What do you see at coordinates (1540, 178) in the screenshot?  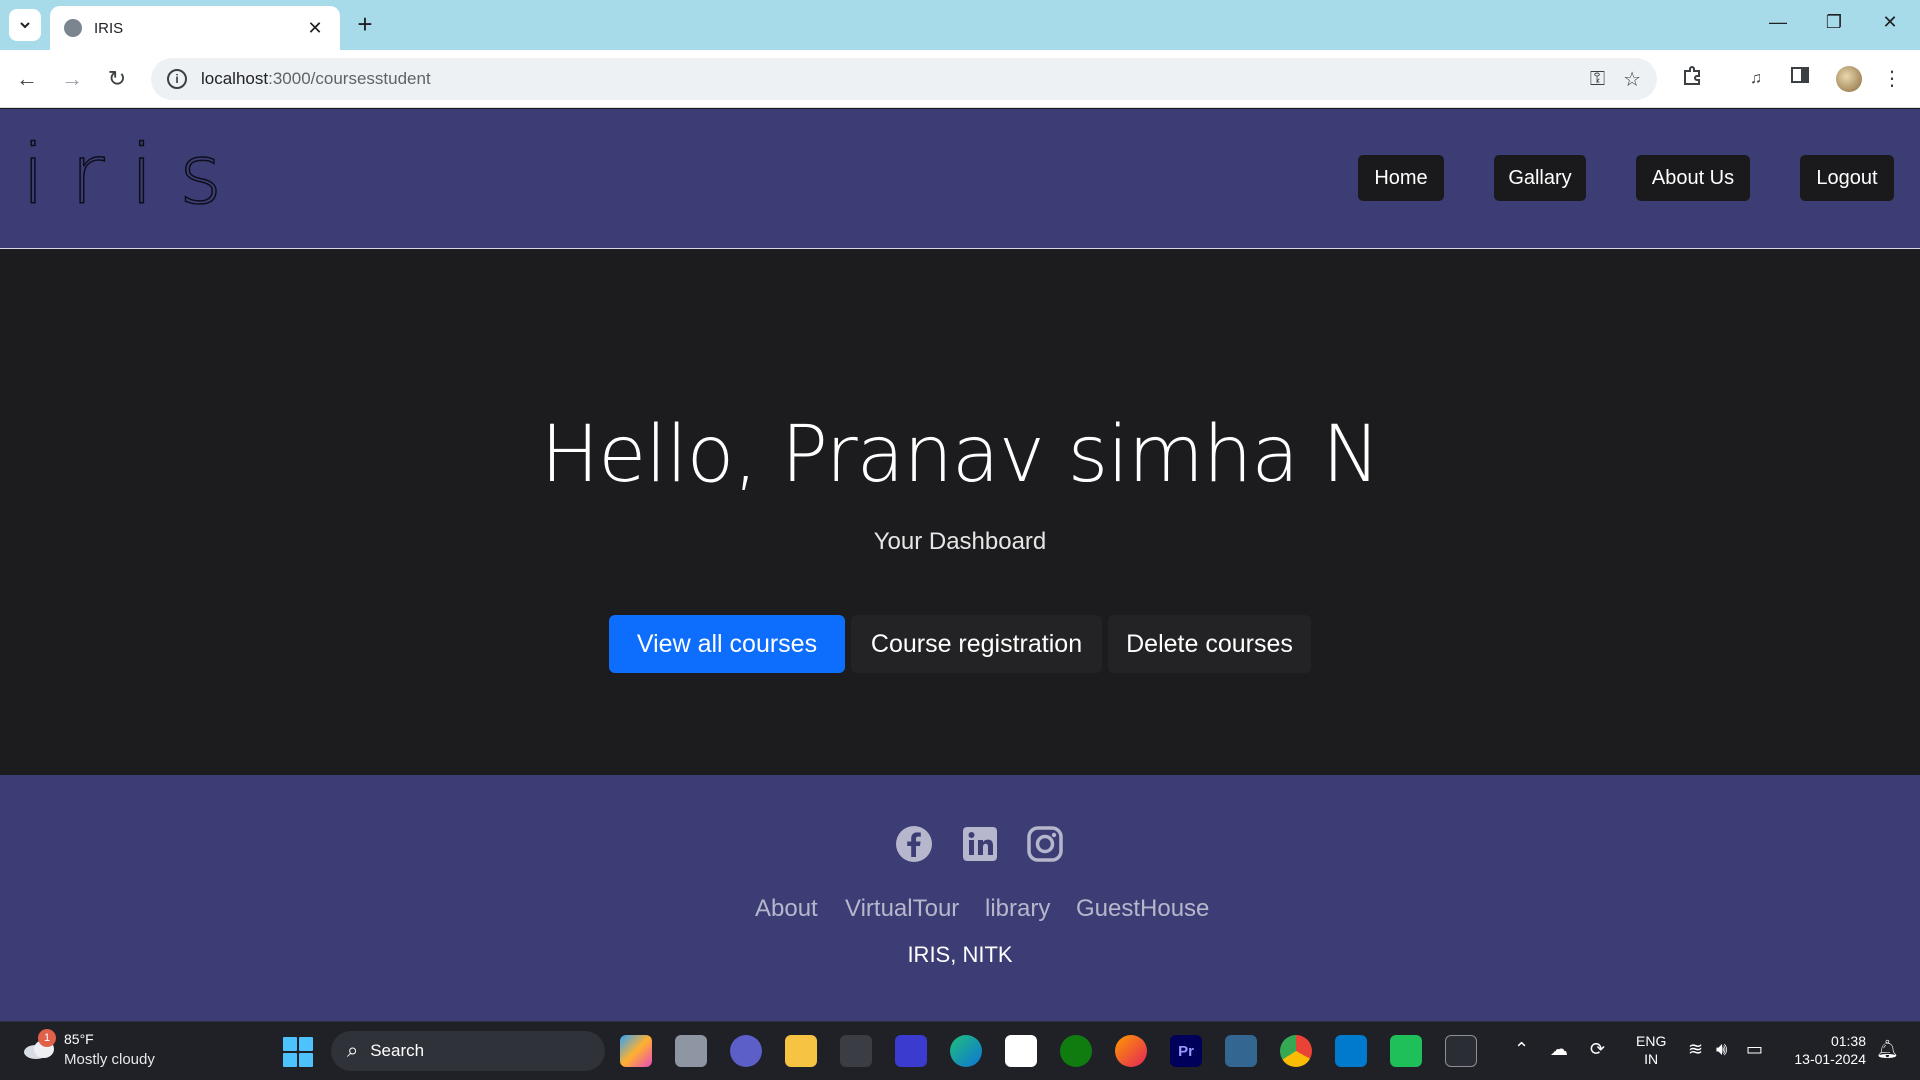 I see `nav-gallary-button: Gallary` at bounding box center [1540, 178].